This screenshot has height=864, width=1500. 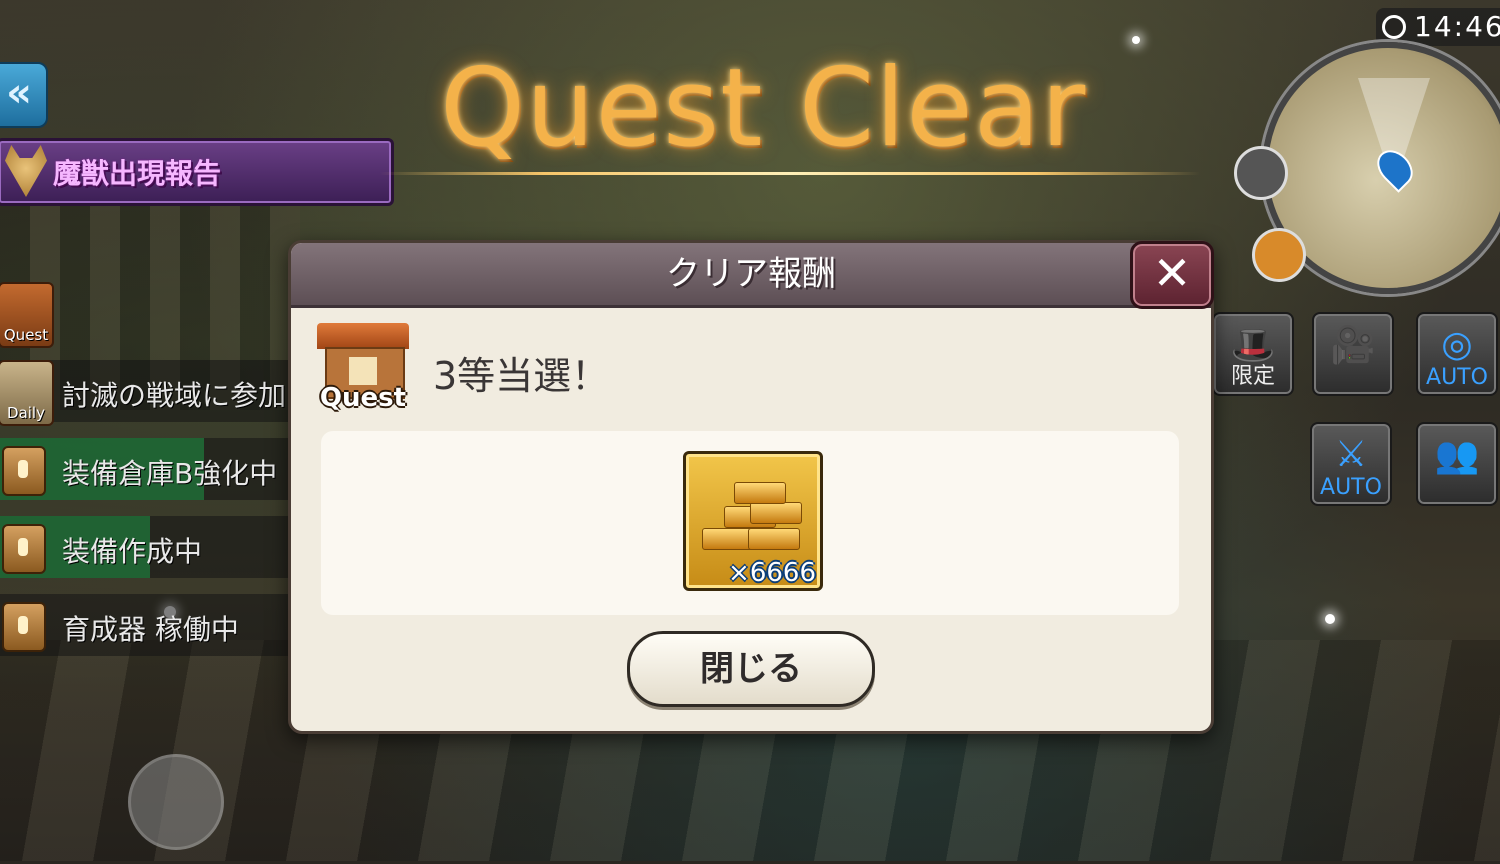 I want to click on beast-report-banner: 魔獣出現報告, so click(x=197, y=172).